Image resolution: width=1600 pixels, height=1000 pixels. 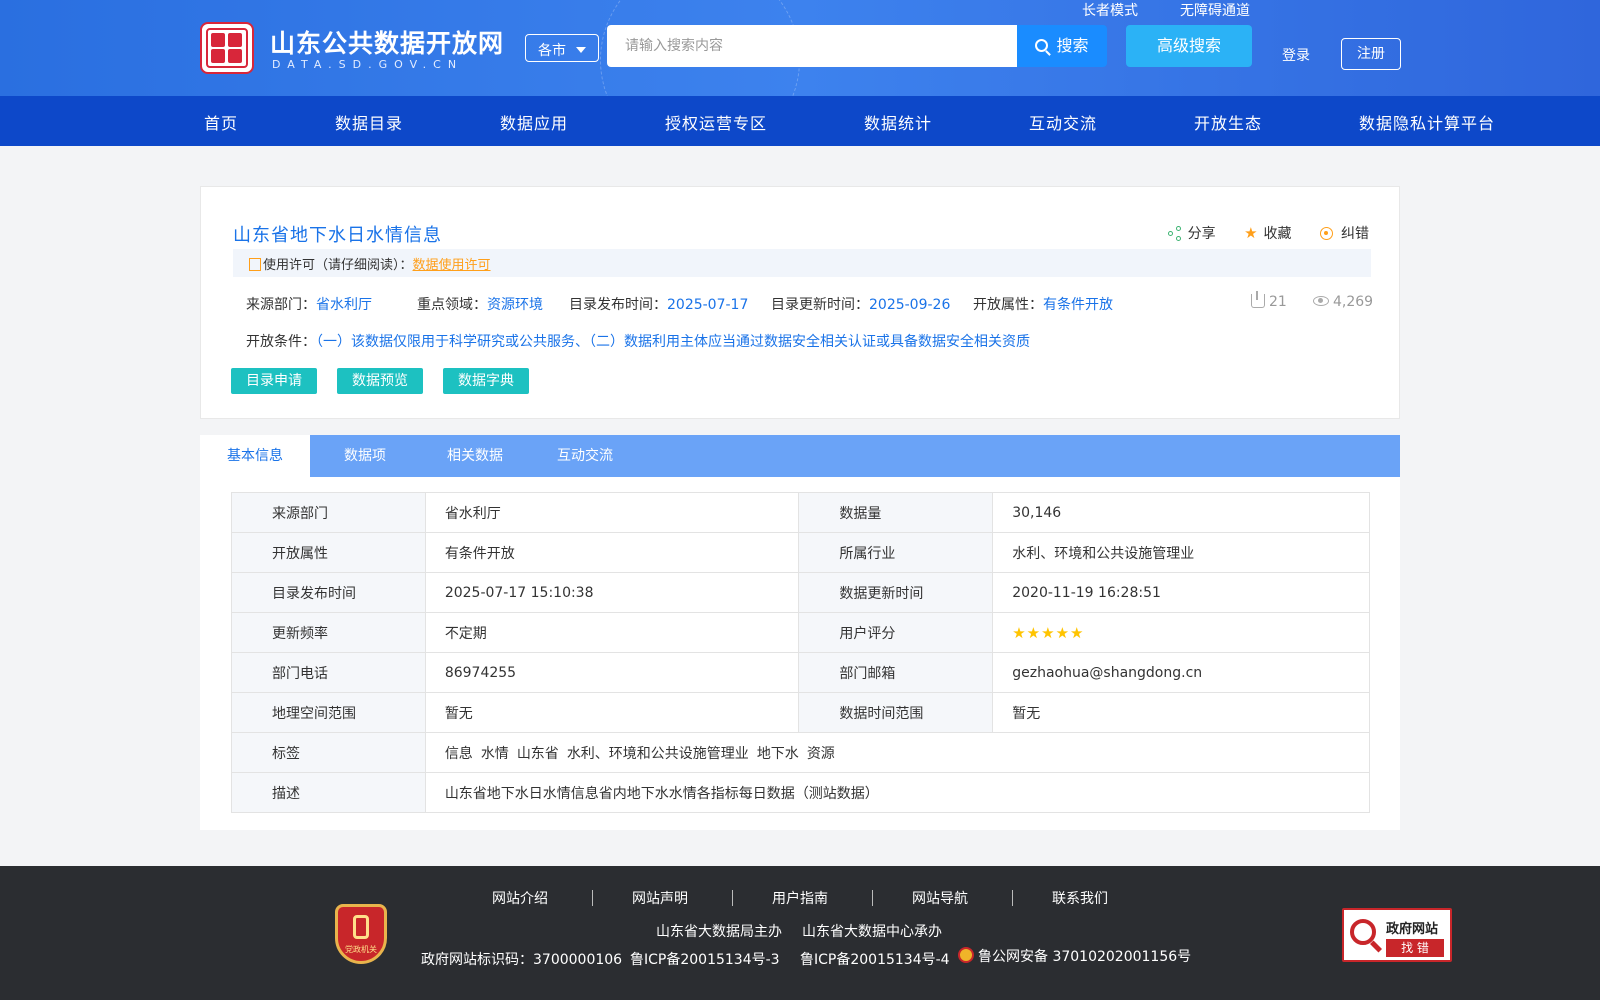 I want to click on report-label: 纠错, so click(x=1355, y=234).